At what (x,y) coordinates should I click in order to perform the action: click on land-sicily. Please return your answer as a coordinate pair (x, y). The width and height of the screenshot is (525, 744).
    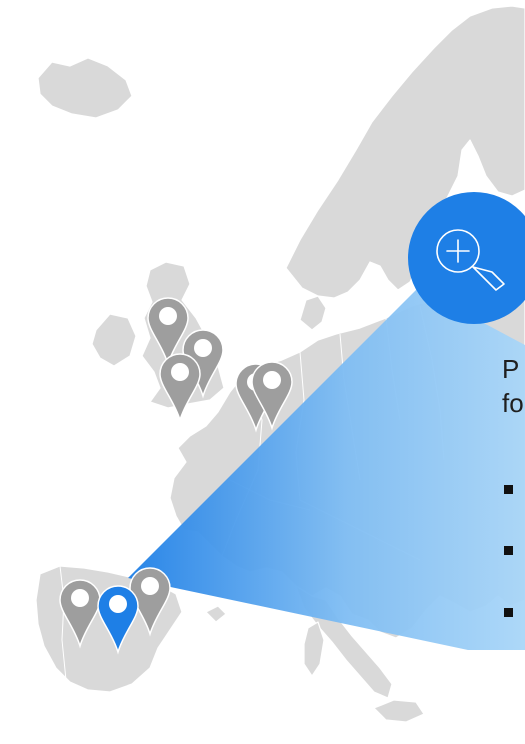
    Looking at the image, I should click on (399, 711).